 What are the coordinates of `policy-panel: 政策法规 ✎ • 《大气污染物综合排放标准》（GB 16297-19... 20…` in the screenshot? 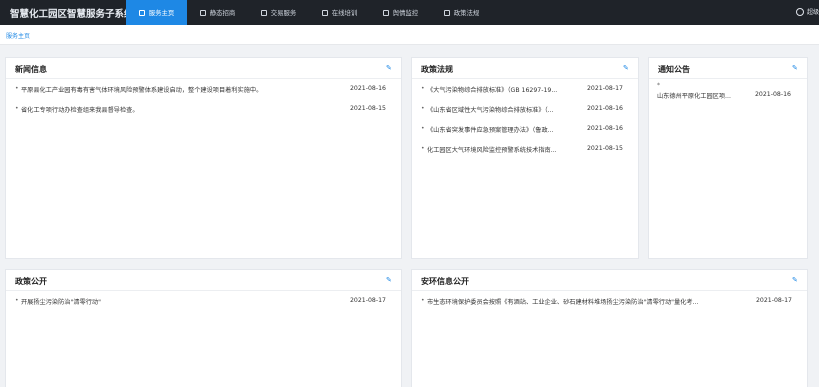 It's located at (525, 158).